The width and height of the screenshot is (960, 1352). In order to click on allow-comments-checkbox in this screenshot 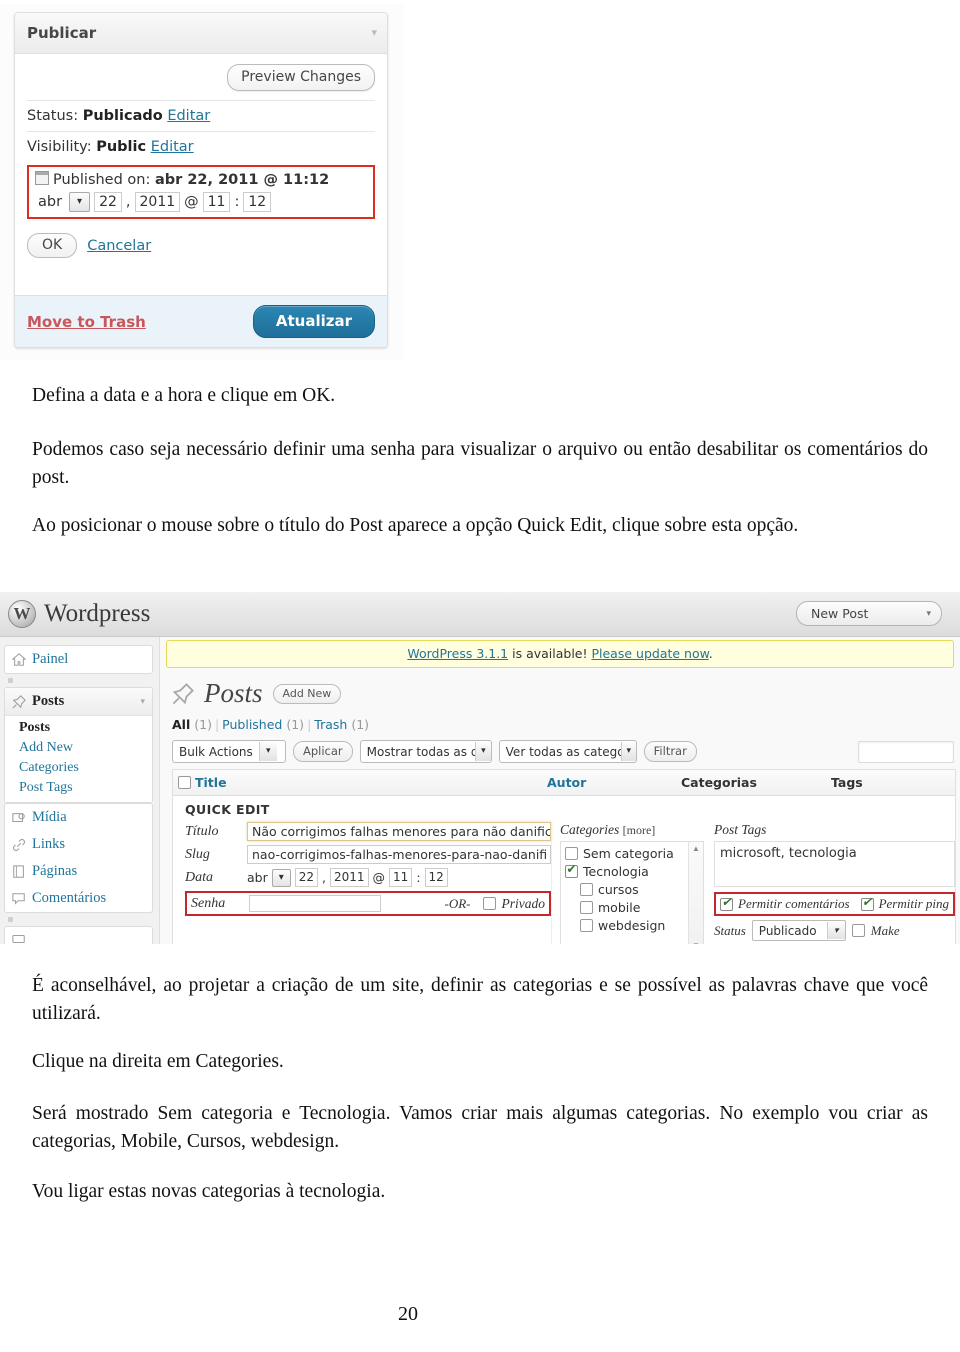, I will do `click(726, 903)`.